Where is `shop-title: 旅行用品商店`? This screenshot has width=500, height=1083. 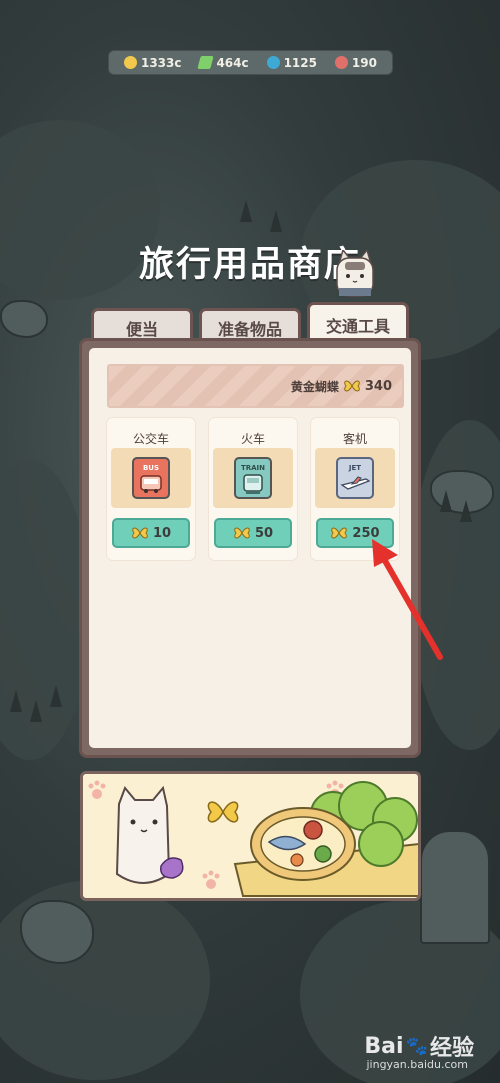 shop-title: 旅行用品商店 is located at coordinates (249, 265).